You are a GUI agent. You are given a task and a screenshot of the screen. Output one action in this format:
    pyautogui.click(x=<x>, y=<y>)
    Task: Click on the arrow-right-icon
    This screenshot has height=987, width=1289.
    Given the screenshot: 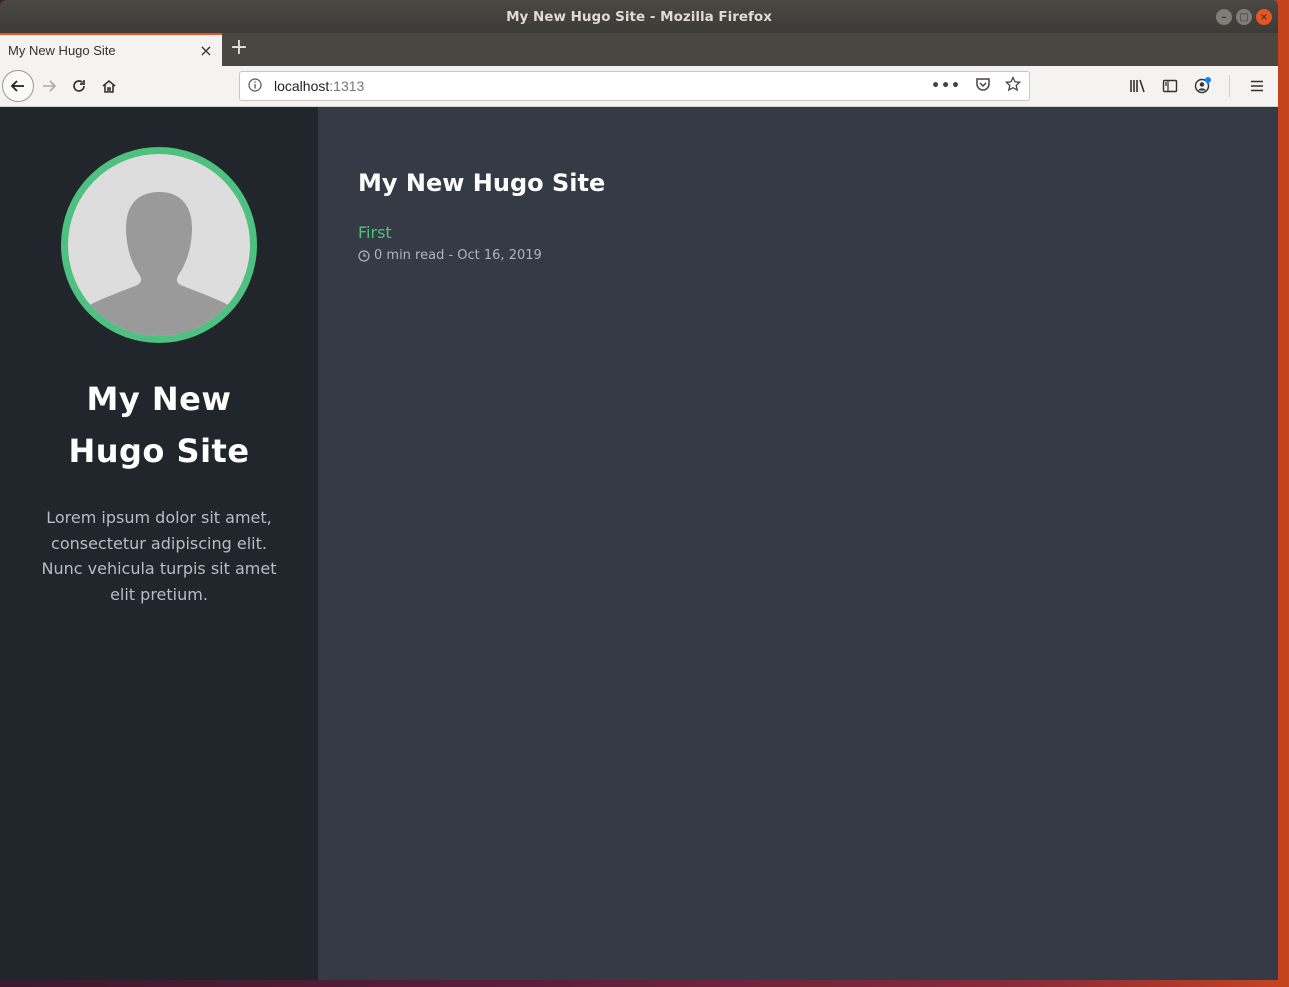 What is the action you would take?
    pyautogui.click(x=50, y=86)
    